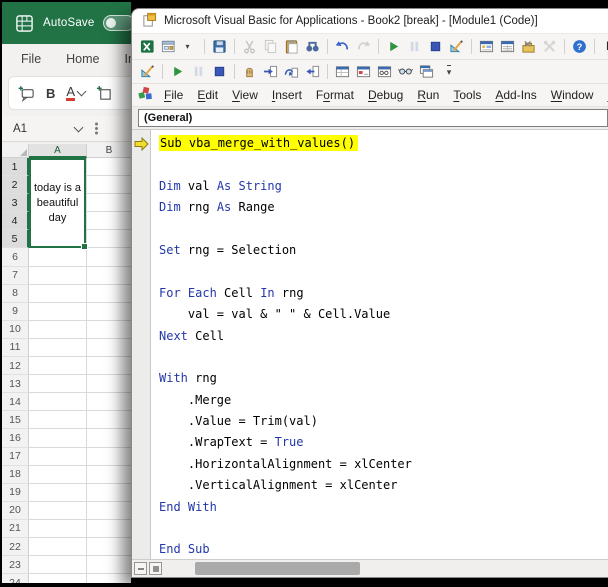 The image size is (608, 587). What do you see at coordinates (15, 384) in the screenshot?
I see `row-header-13: 13` at bounding box center [15, 384].